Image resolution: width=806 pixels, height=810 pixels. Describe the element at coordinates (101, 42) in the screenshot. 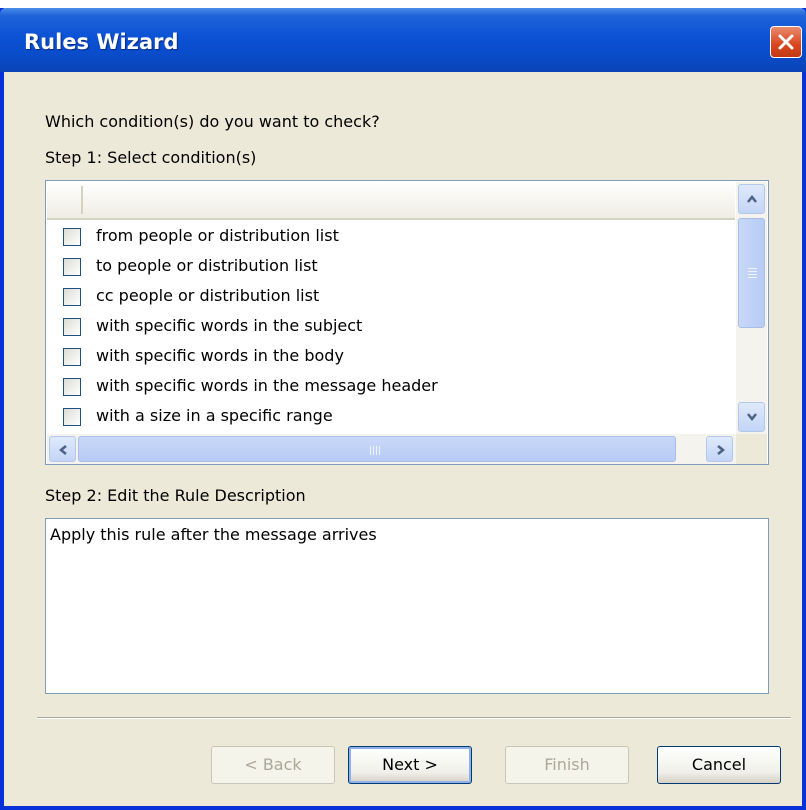

I see `window-title: Rules Wizard` at that location.